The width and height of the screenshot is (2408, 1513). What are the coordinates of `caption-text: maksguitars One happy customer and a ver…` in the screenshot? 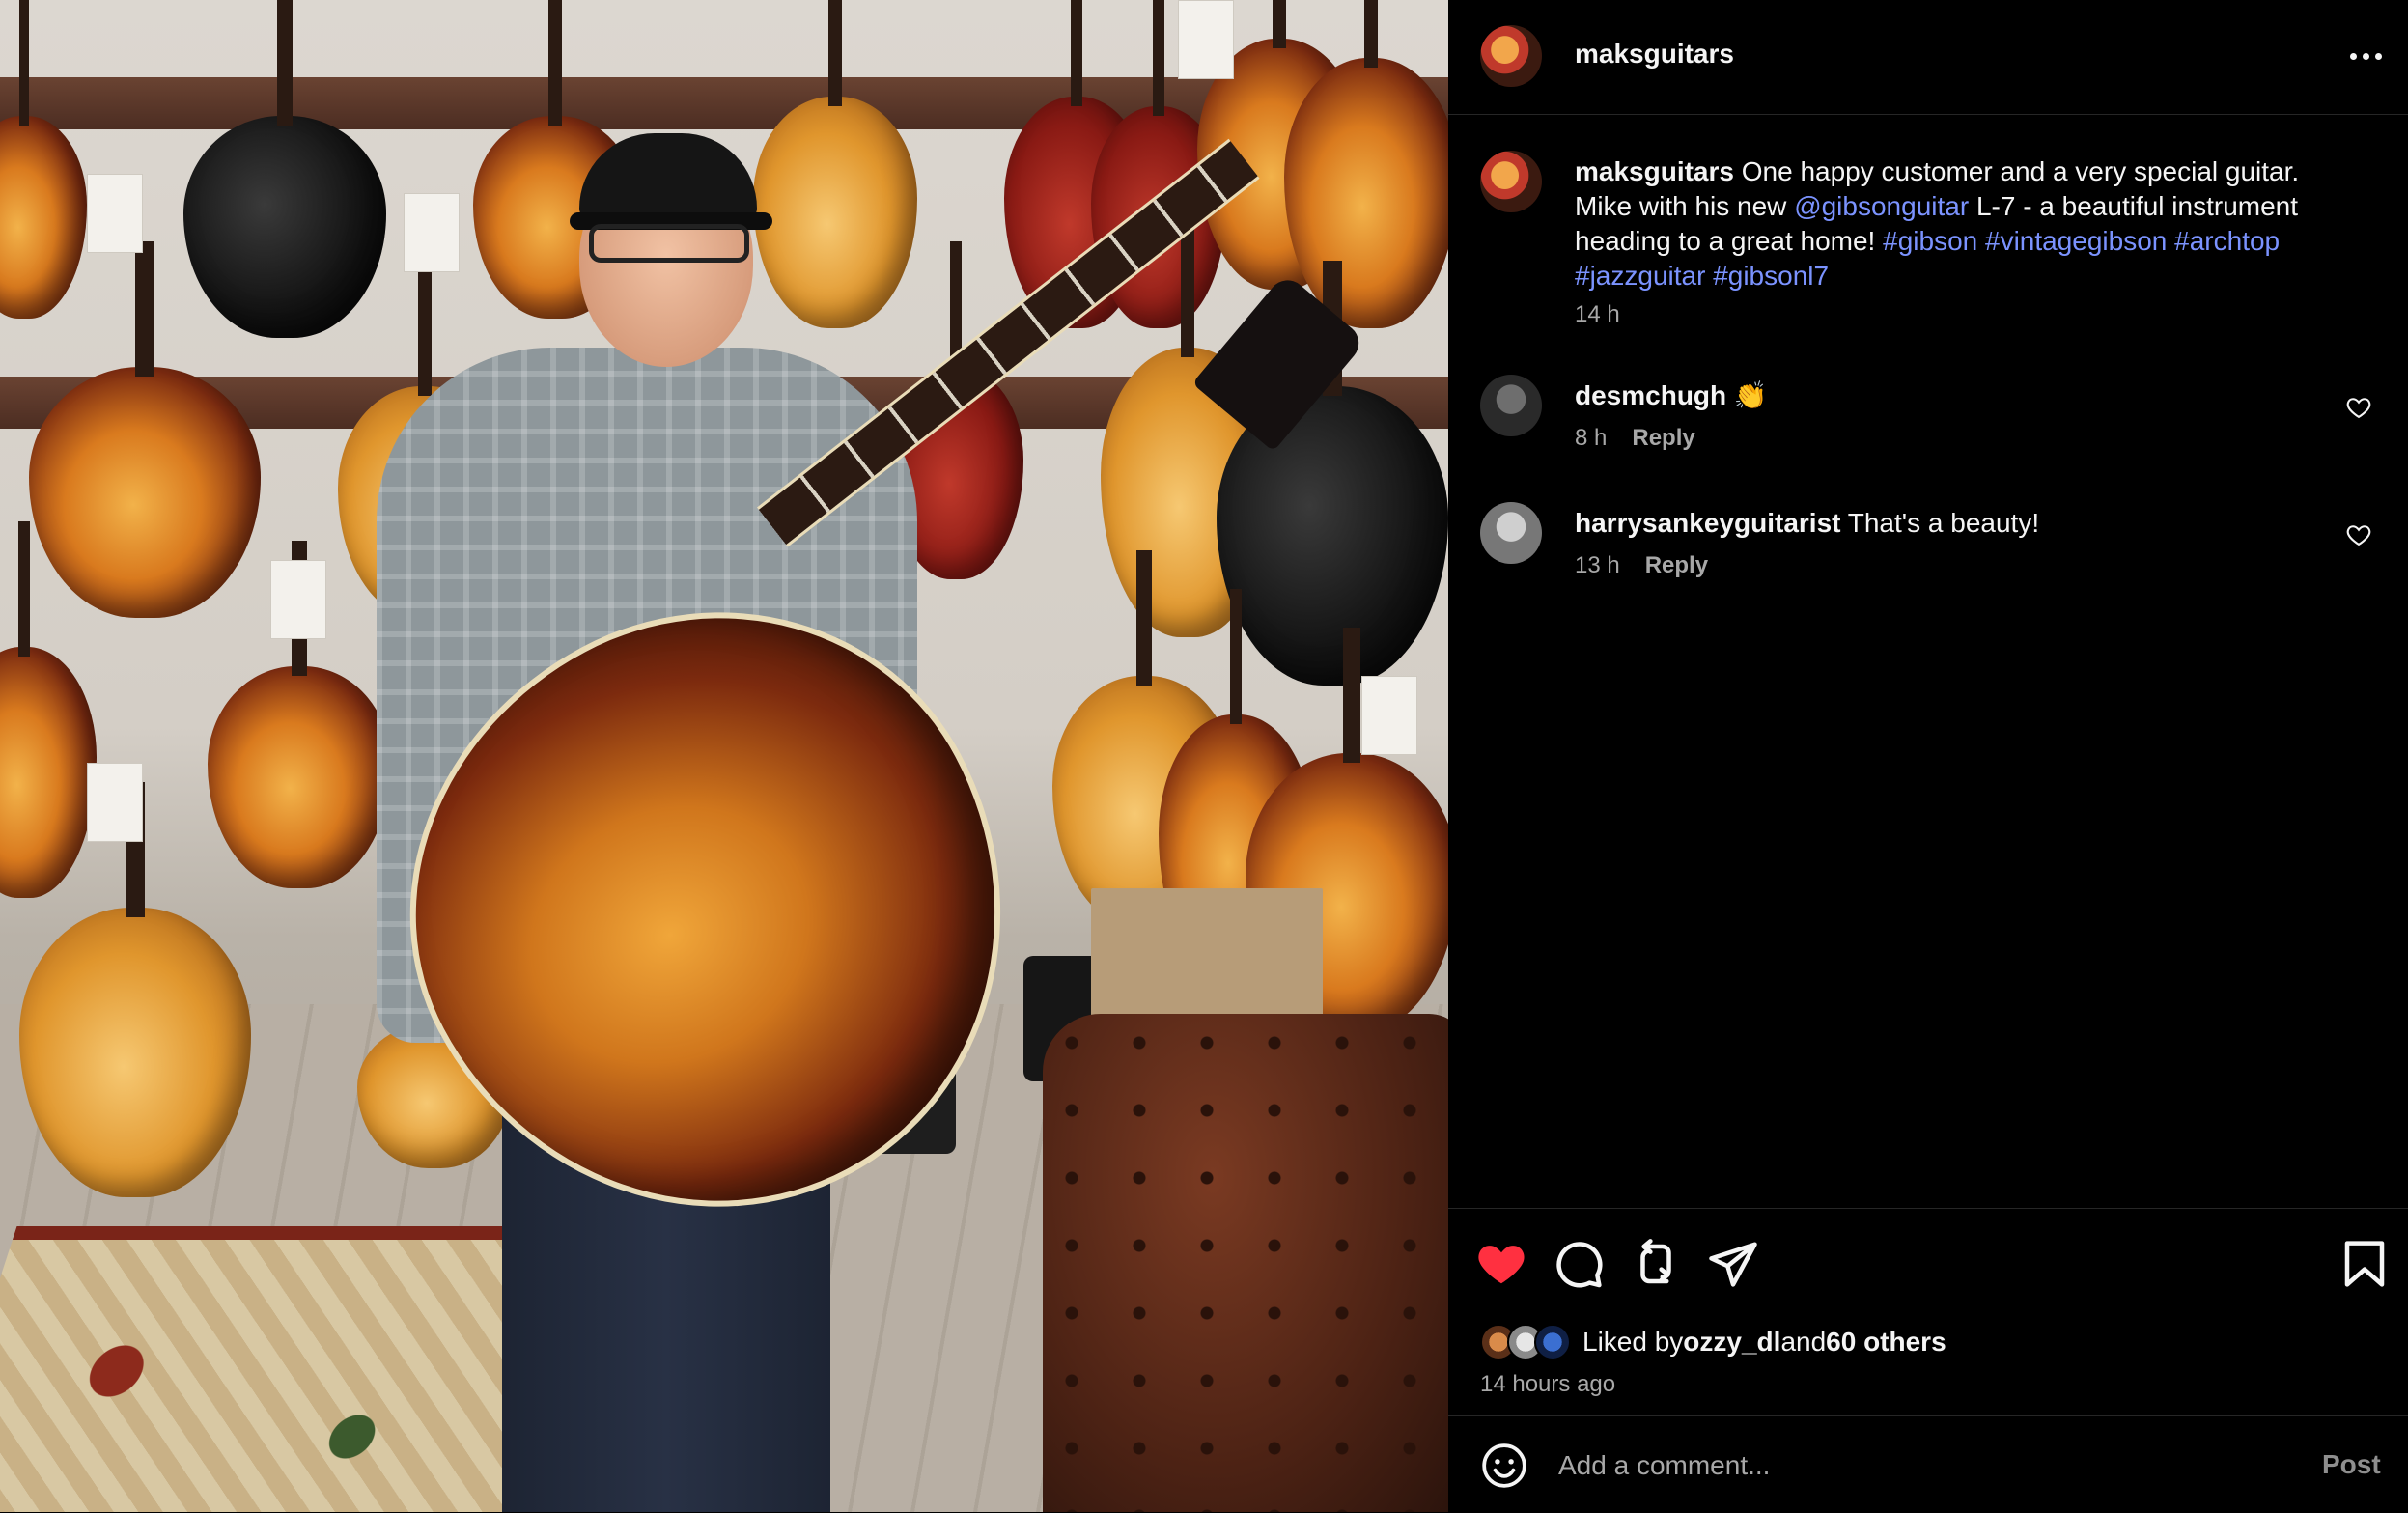 It's located at (1952, 224).